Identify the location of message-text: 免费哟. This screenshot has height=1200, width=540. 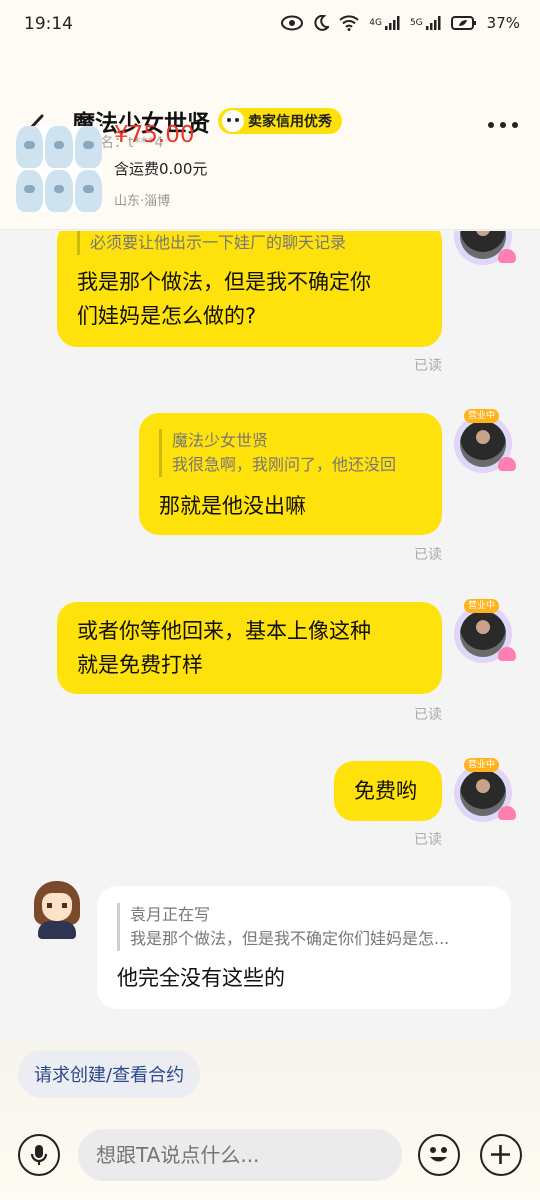
(385, 791).